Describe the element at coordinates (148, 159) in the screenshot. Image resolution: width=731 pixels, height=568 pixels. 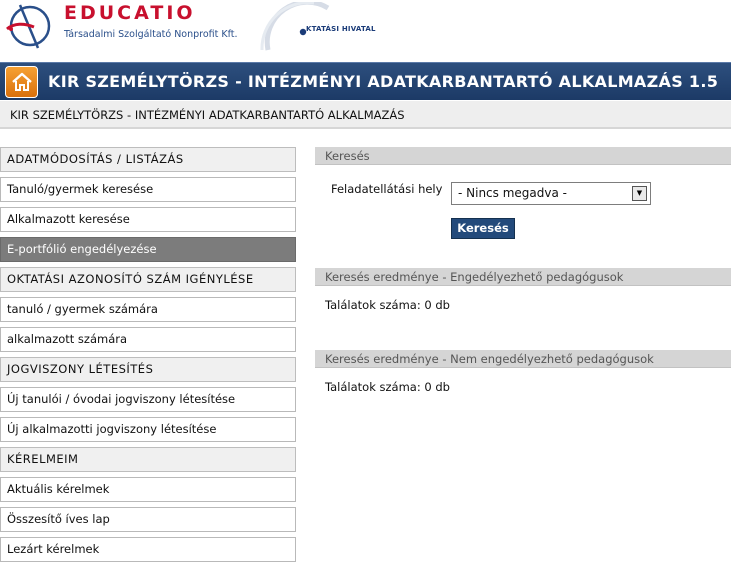
I see `sidebar-section-adatmodositas: ADATMÓDOSÍTÁS / LISTÁZÁS` at that location.